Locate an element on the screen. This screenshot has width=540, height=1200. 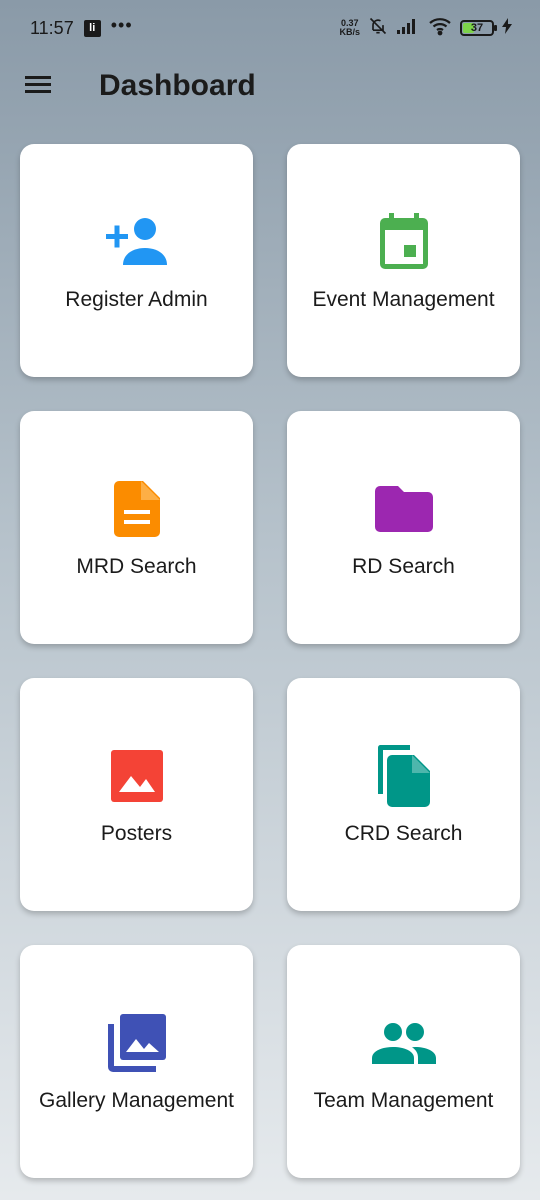
battery-level: 37 is located at coordinates (477, 28).